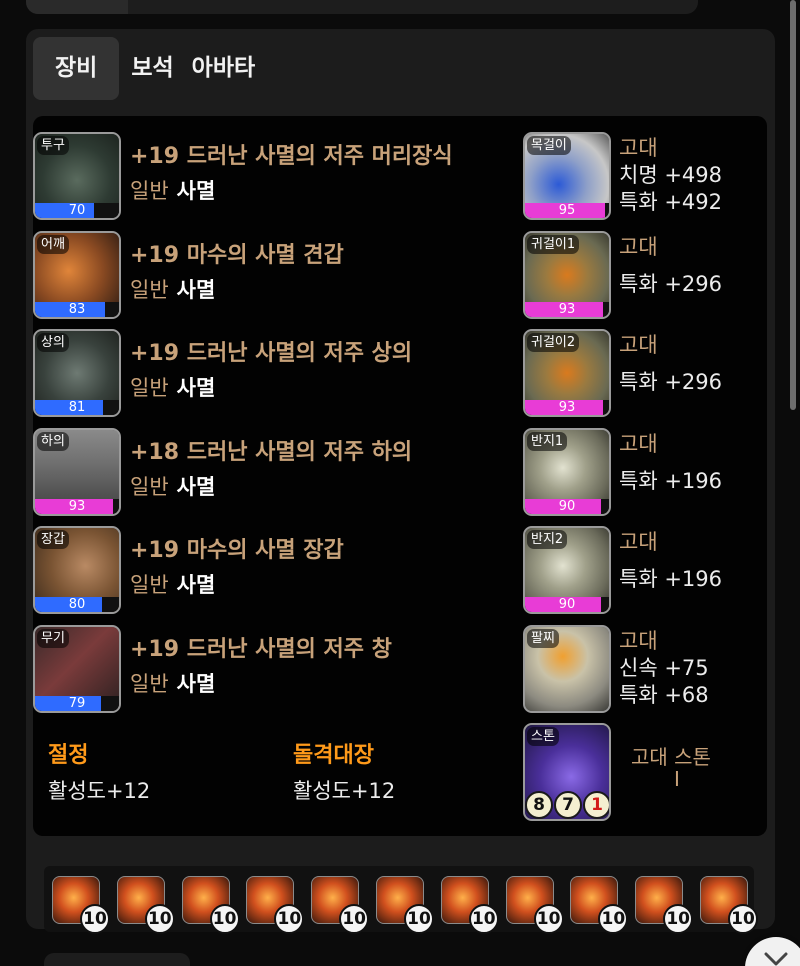  I want to click on accessory-stat: 특화 +68, so click(664, 694).